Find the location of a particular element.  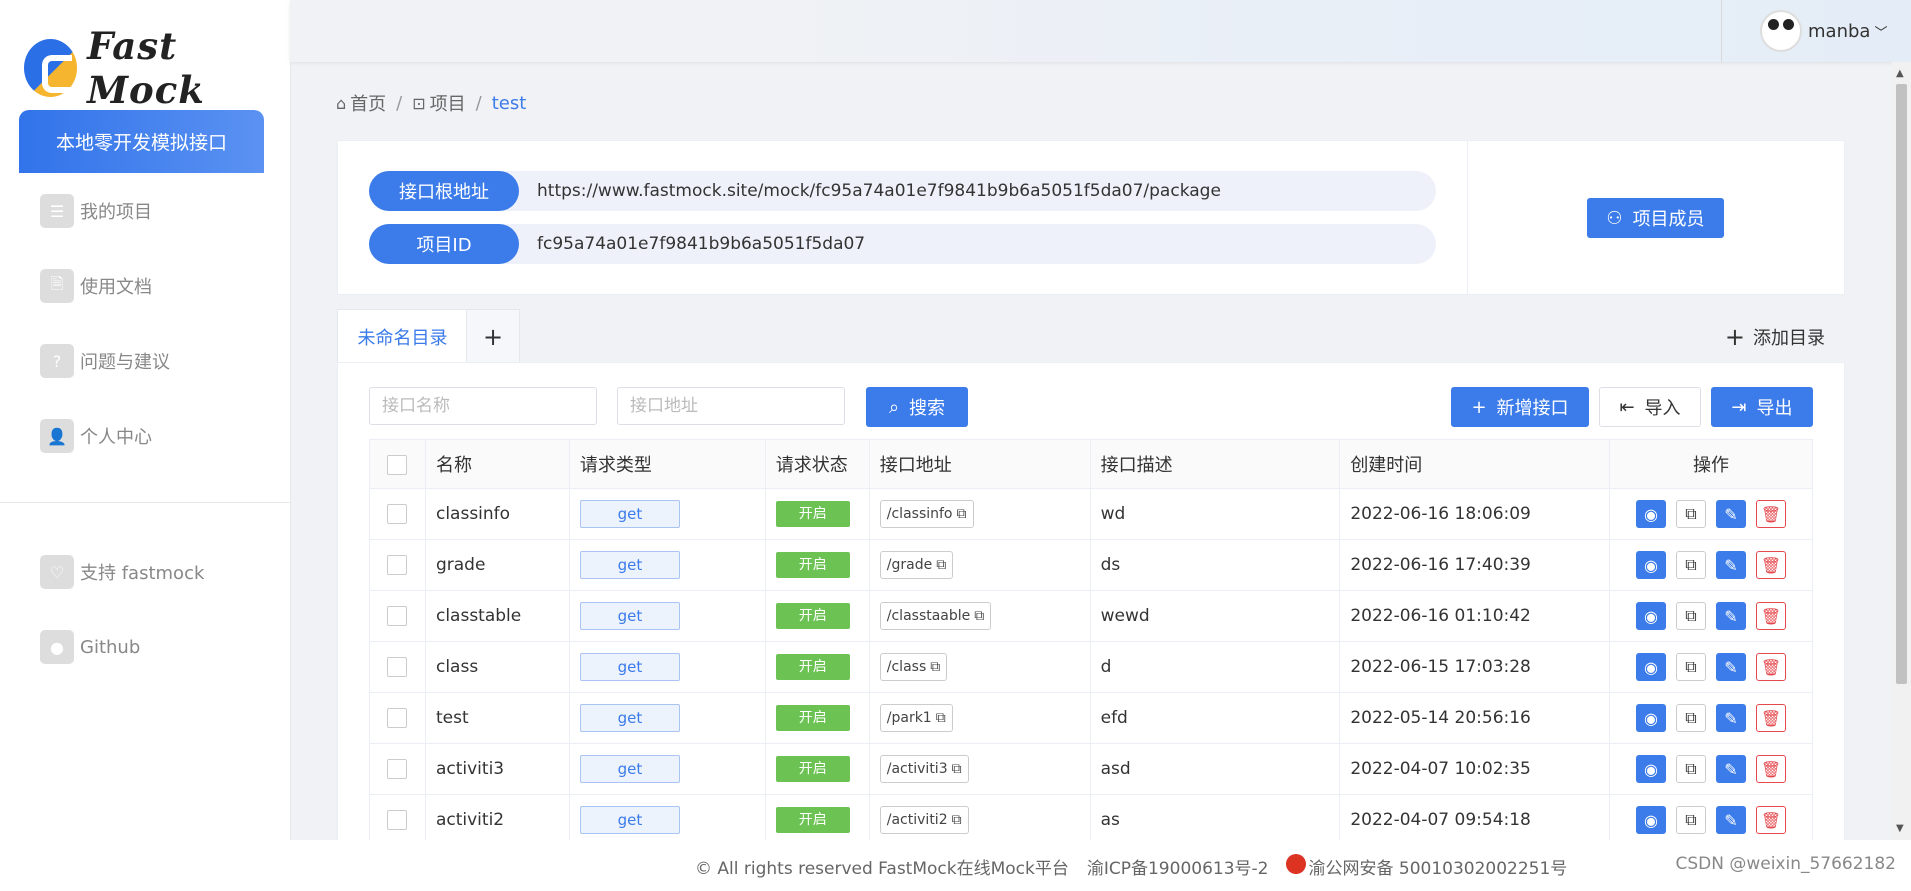

url-tag: /grade ⧉ is located at coordinates (916, 565).